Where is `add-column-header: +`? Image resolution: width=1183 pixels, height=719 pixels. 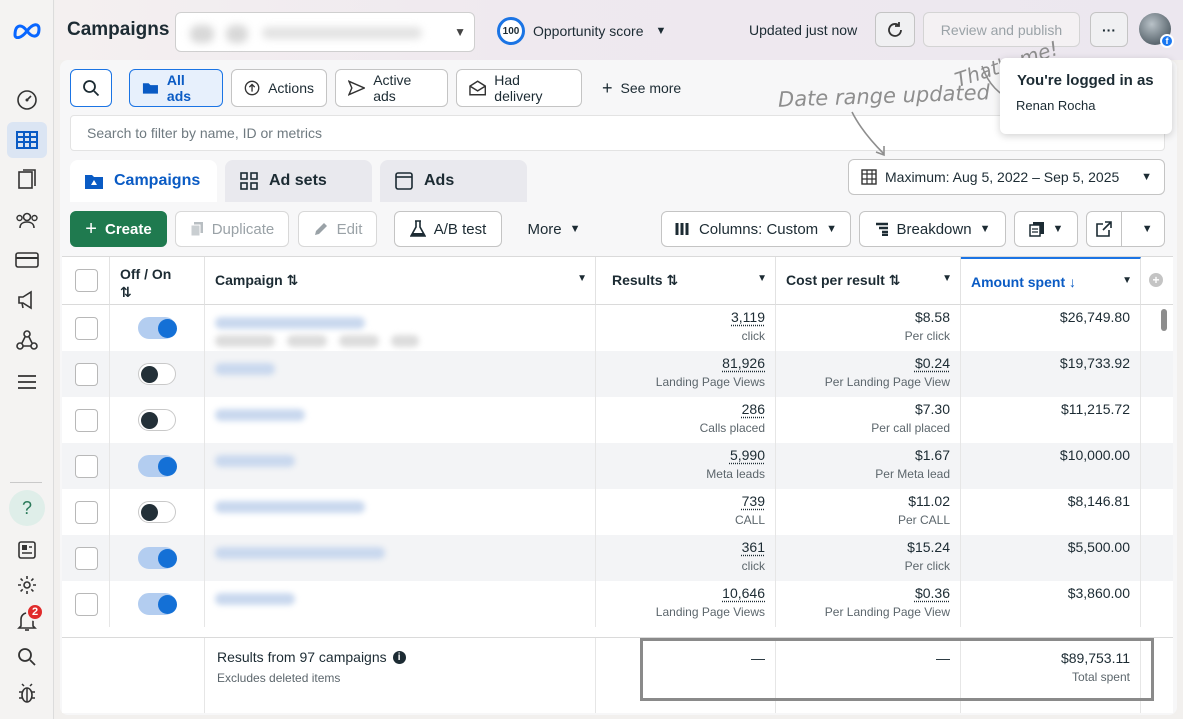
add-column-header: + is located at coordinates (1157, 281).